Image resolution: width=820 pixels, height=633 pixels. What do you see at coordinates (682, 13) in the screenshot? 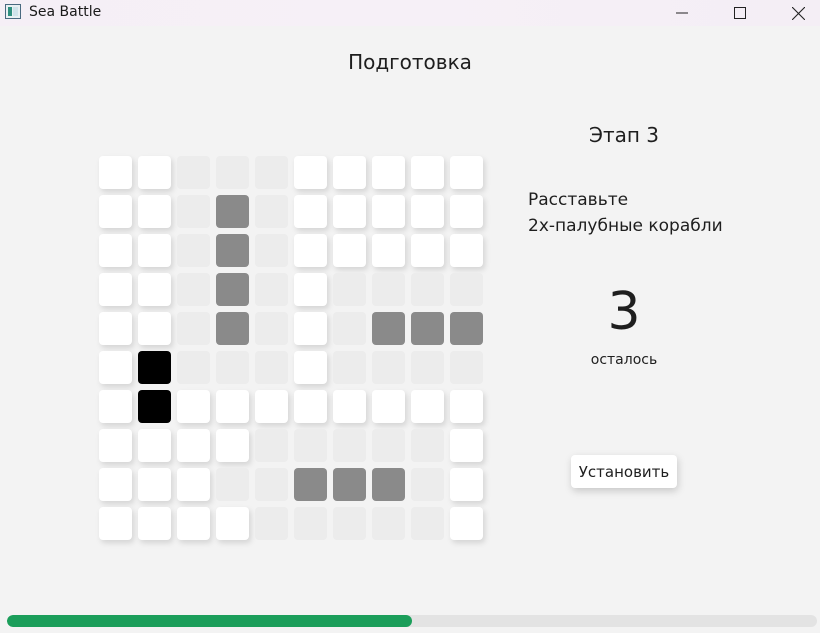
I see `minimize-button` at bounding box center [682, 13].